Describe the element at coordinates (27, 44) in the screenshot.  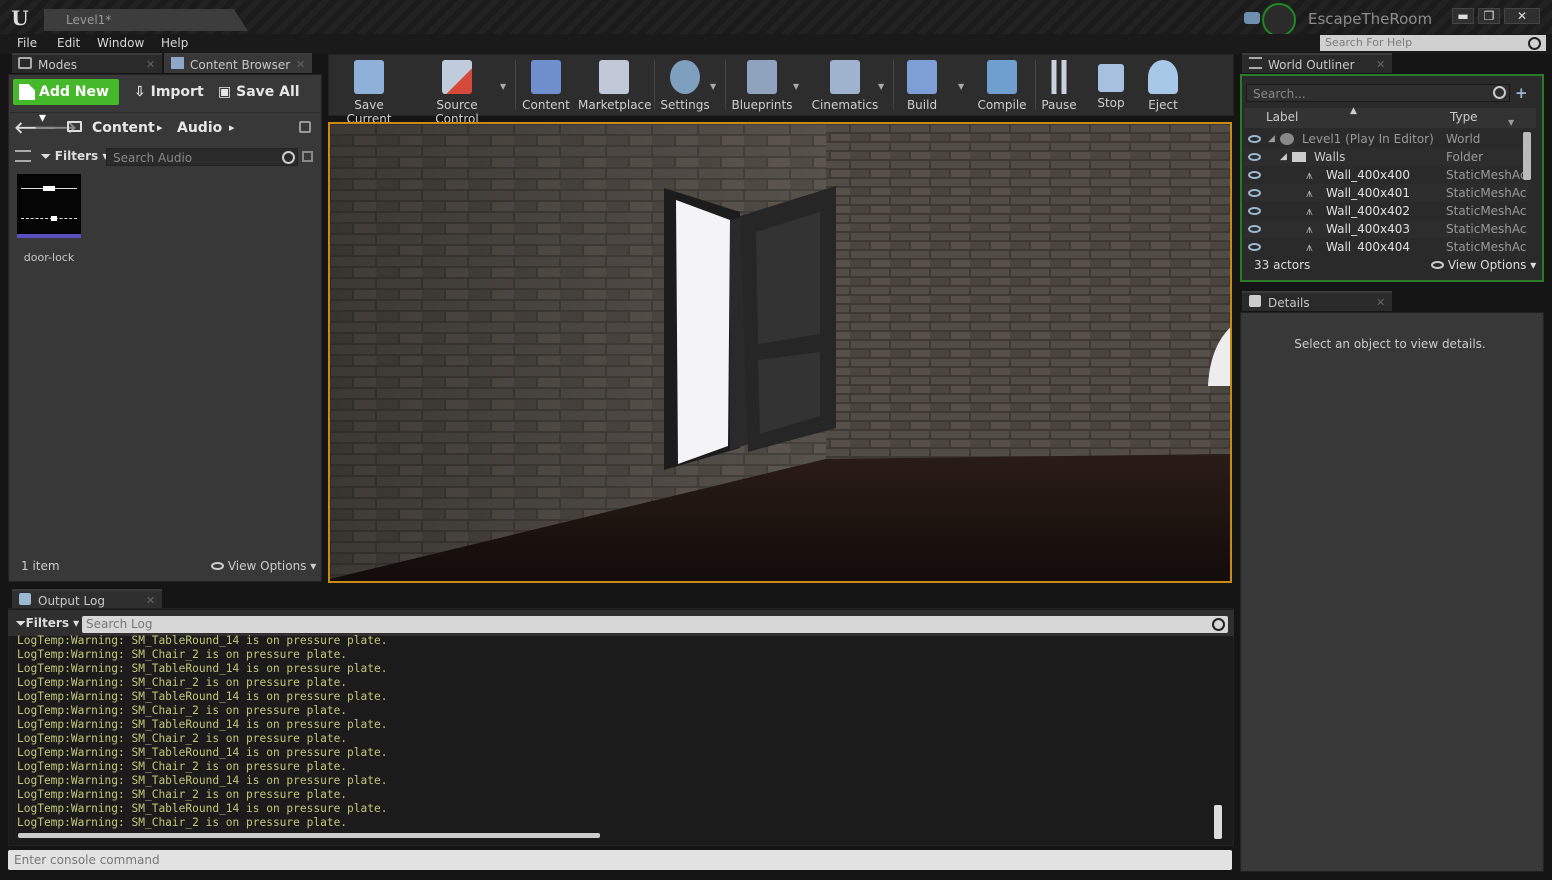
I see `menu-file: File` at that location.